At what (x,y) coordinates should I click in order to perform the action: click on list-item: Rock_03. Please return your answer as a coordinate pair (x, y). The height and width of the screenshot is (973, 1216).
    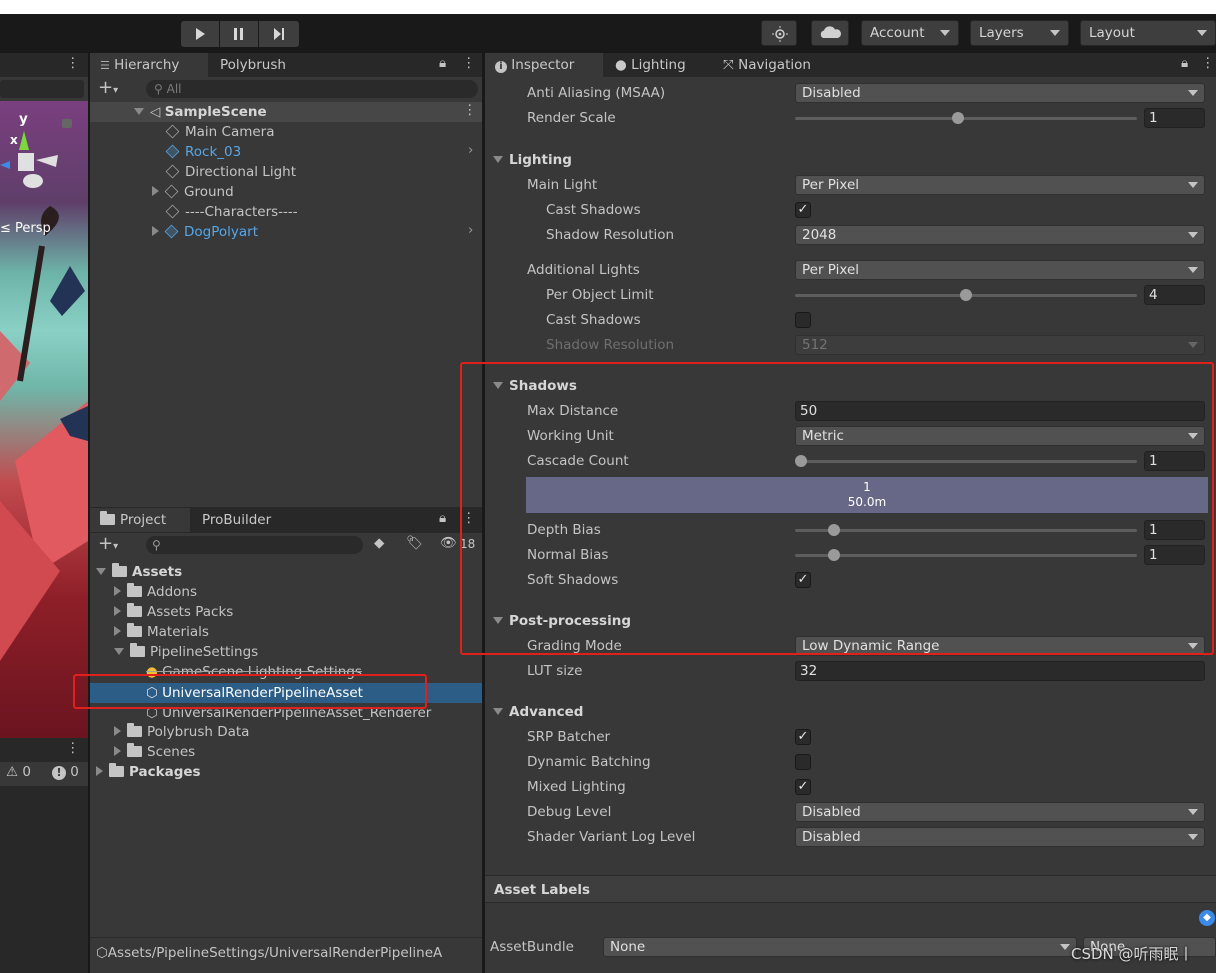
    Looking at the image, I should click on (203, 152).